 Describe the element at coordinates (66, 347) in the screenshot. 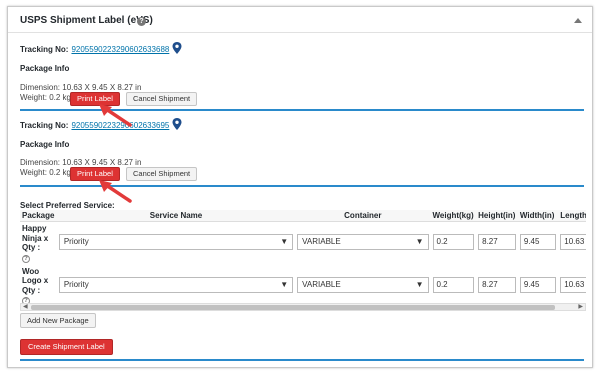

I see `create-shipment-label-button: Create Shipment Label` at that location.